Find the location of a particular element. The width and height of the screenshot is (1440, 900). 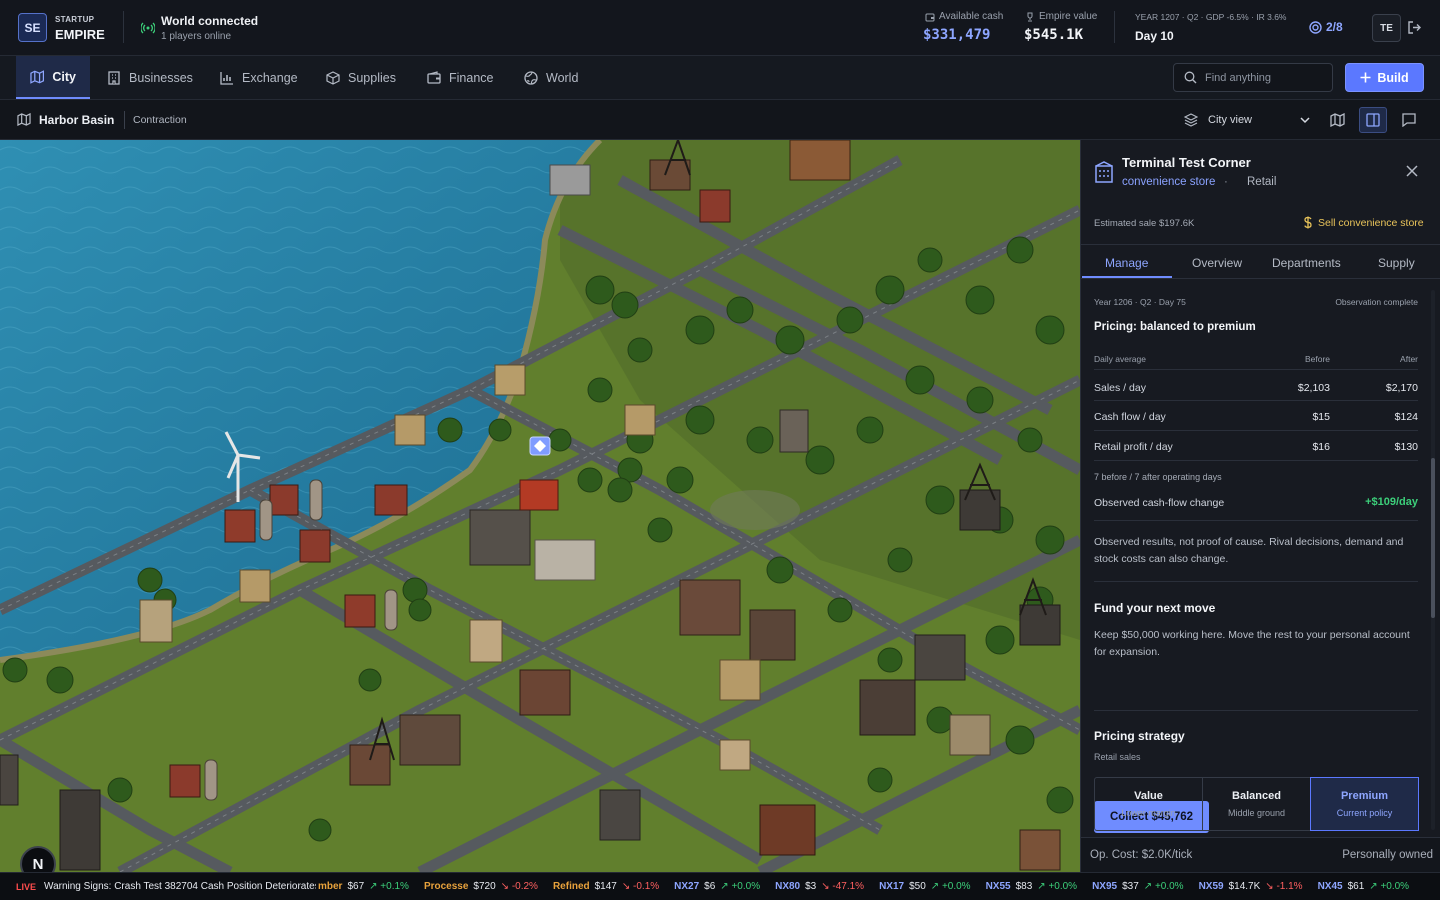

trend-up-icon: ↗ +0.0% is located at coordinates (1057, 886).